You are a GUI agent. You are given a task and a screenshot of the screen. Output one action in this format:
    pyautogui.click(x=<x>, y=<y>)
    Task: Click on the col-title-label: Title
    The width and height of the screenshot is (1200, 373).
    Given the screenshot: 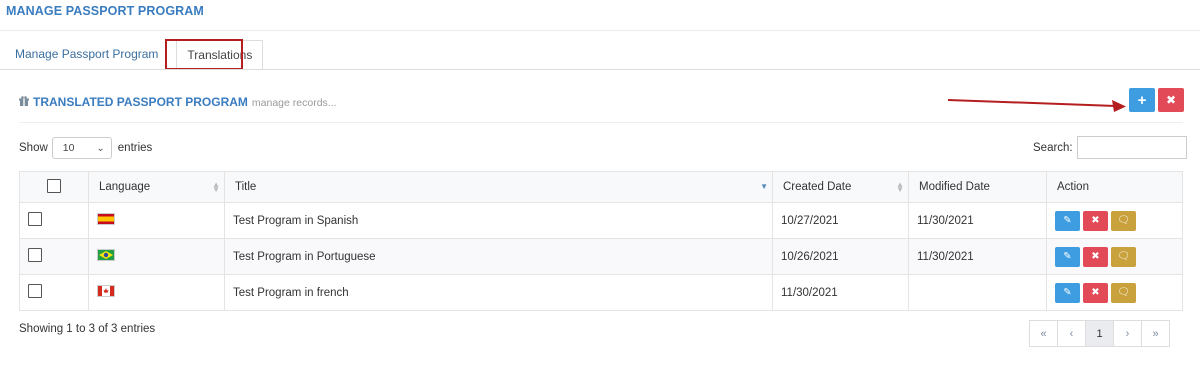 What is the action you would take?
    pyautogui.click(x=246, y=187)
    